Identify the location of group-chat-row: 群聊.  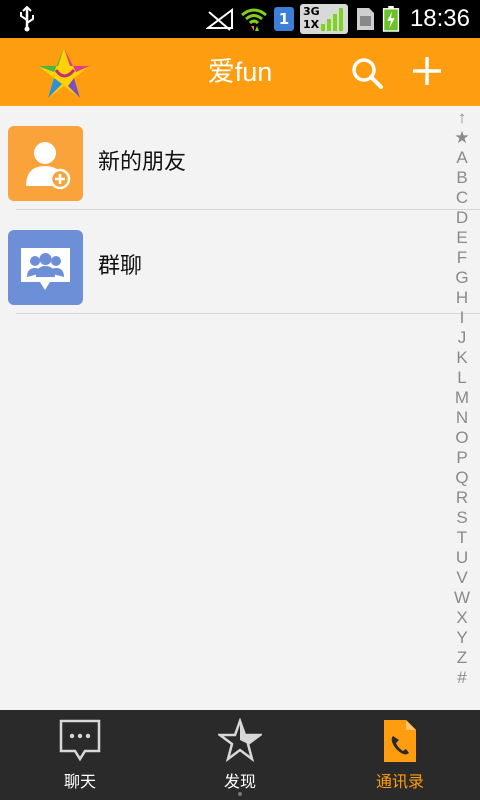
(240, 262).